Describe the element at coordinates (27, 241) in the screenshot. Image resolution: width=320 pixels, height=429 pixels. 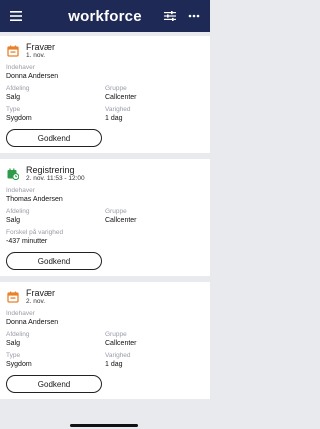
I see `duration-difference-value: -437 minutter` at that location.